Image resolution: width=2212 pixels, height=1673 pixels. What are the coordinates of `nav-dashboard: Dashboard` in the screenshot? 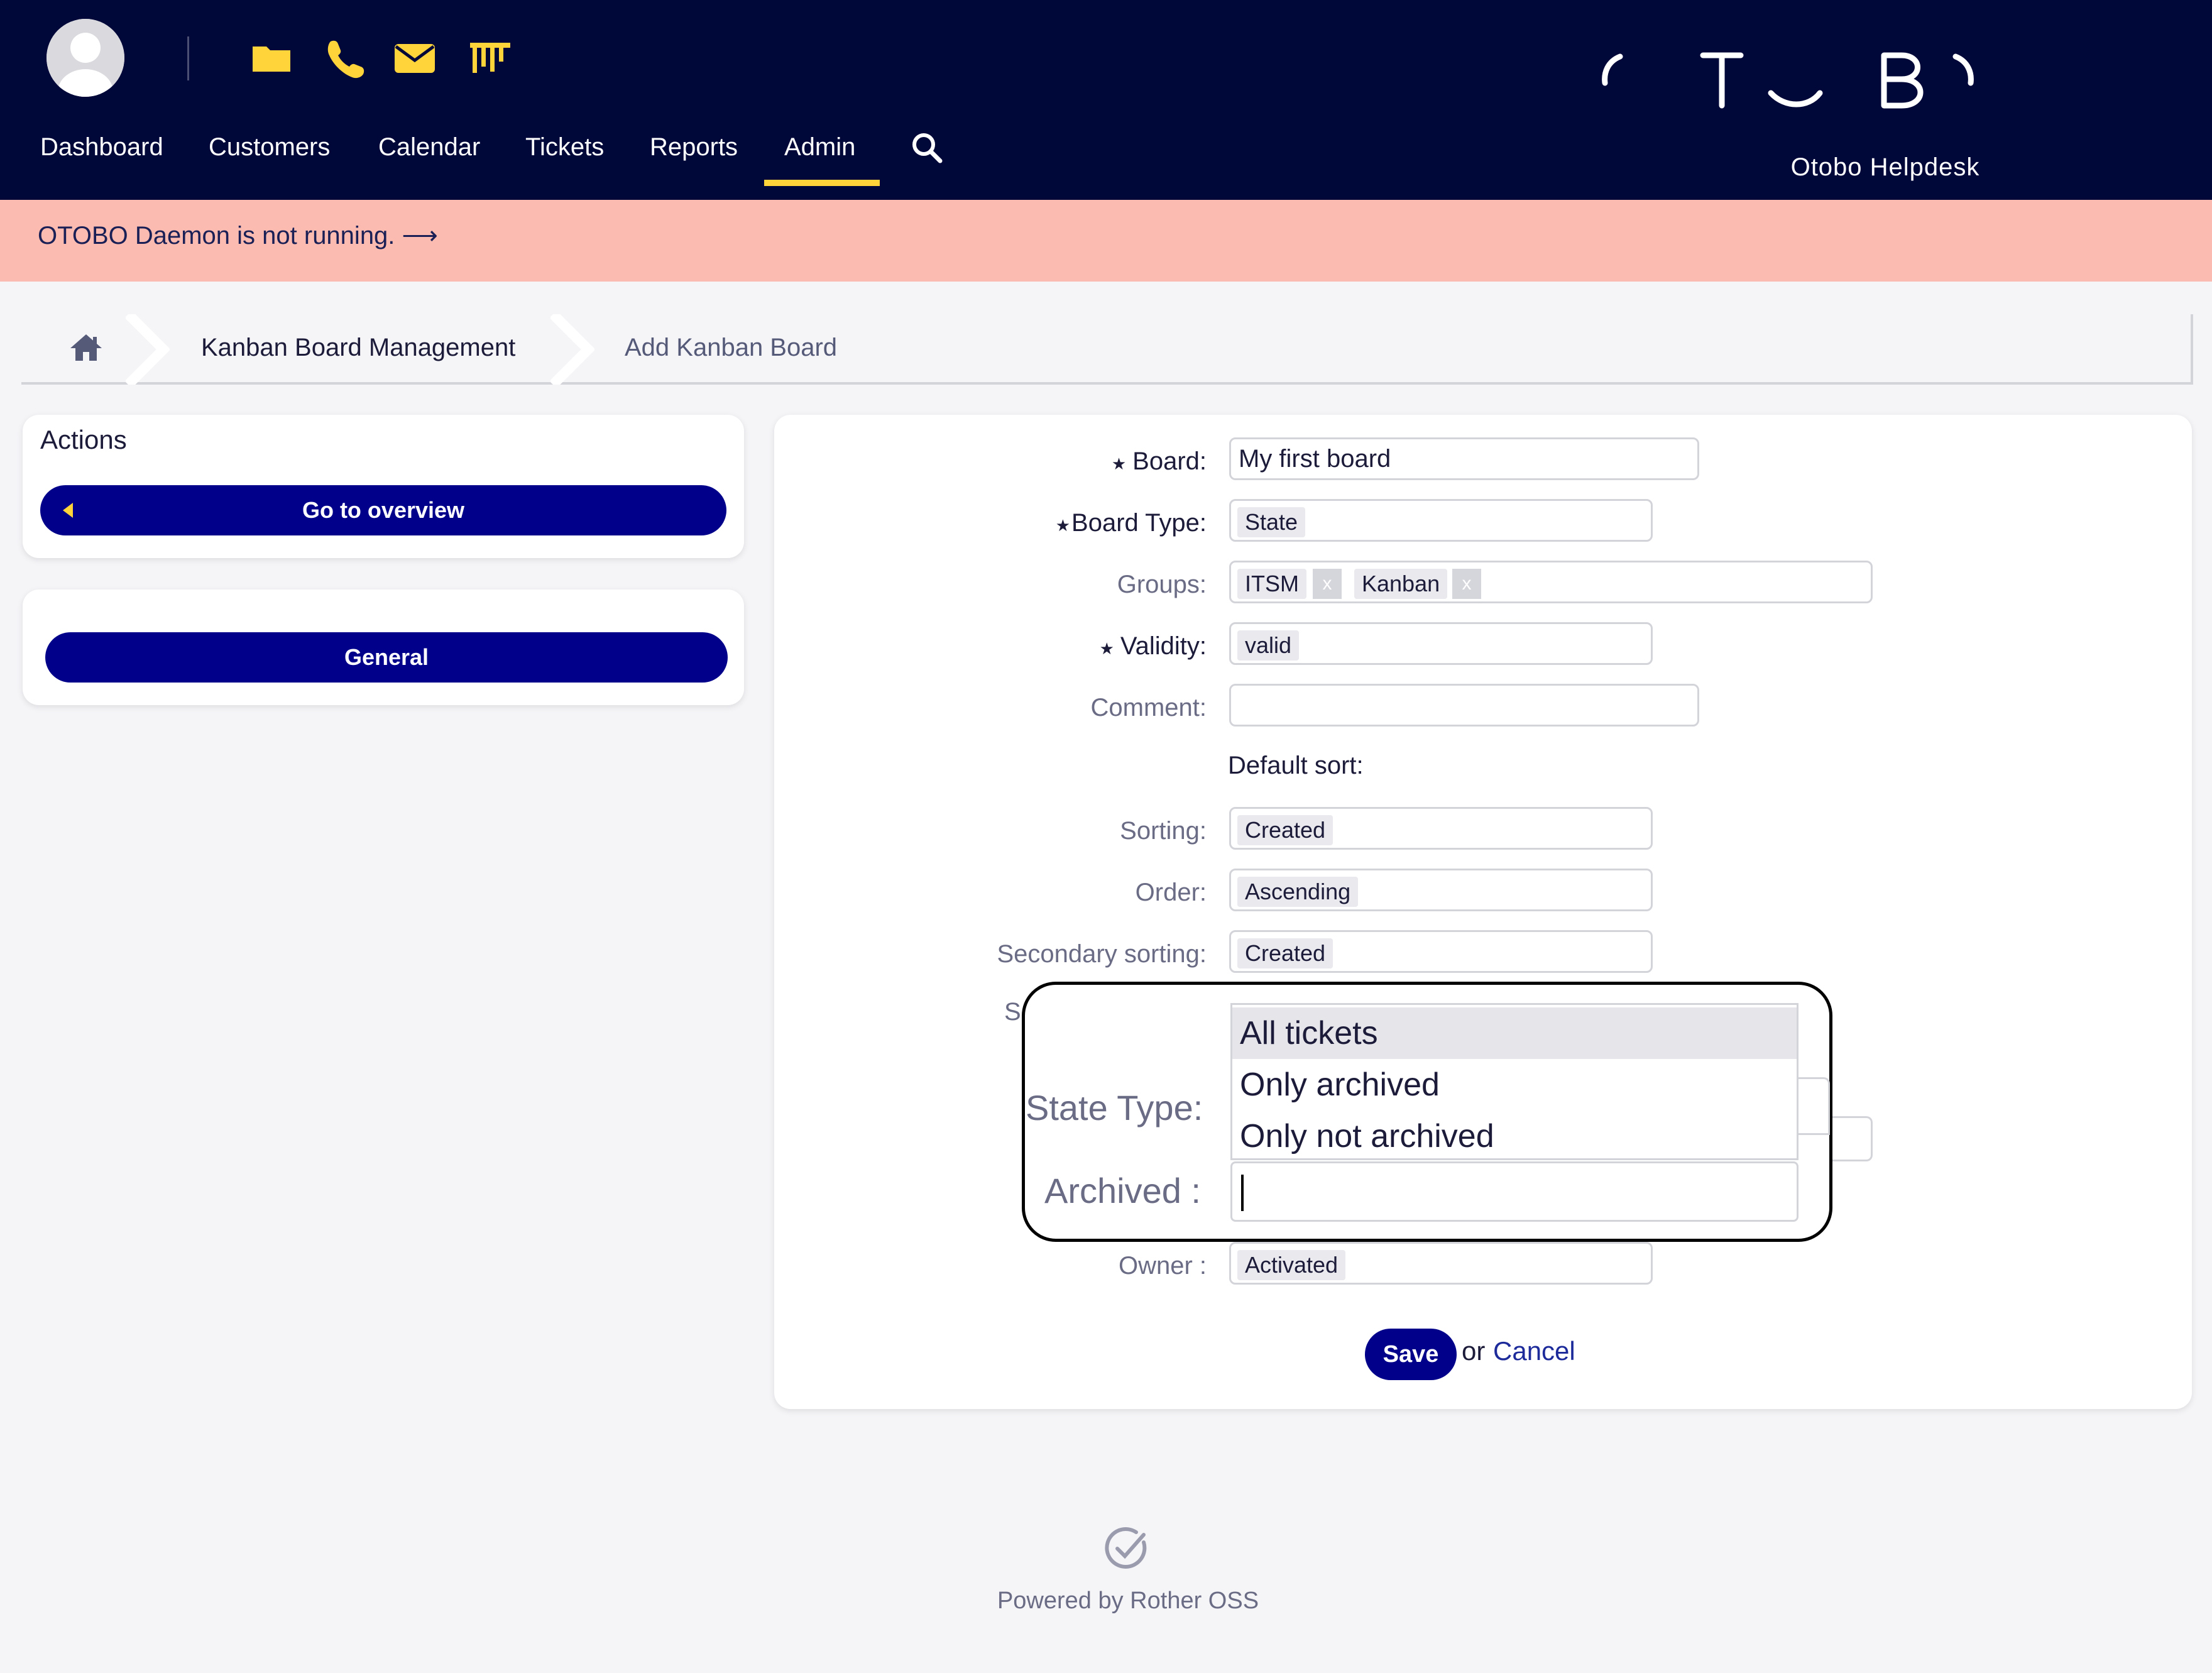 It's located at (101, 147).